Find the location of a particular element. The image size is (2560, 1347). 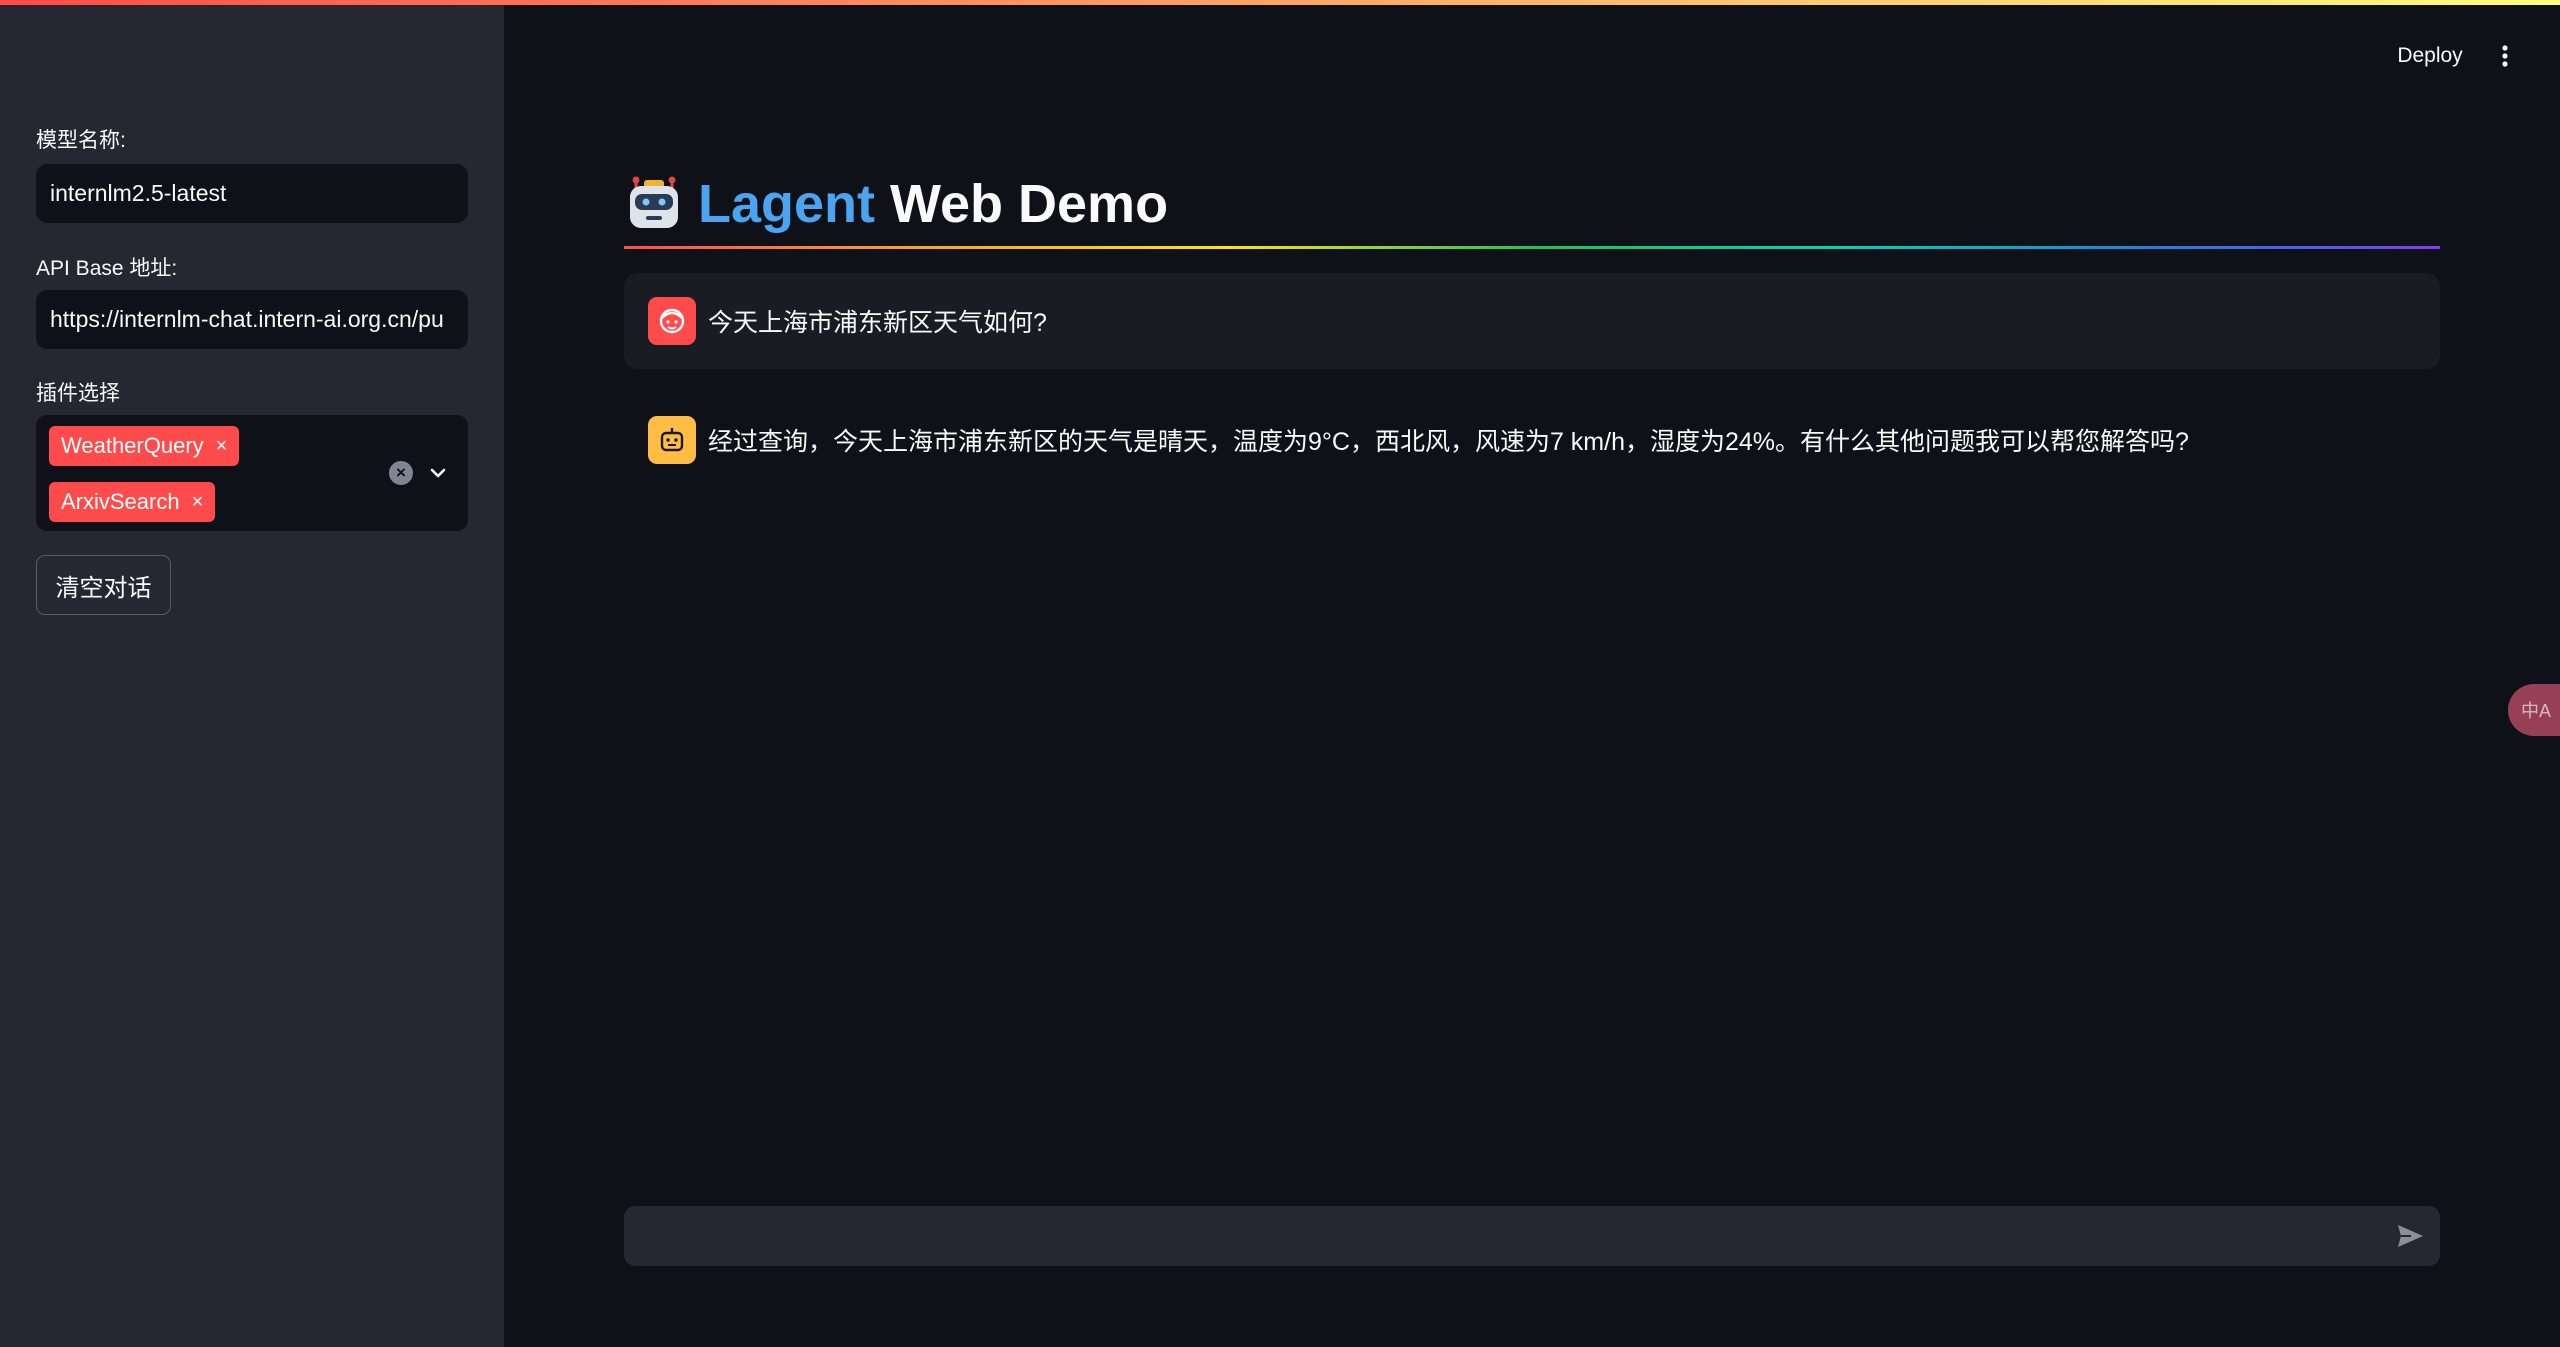

more-menu-icon is located at coordinates (2505, 56).